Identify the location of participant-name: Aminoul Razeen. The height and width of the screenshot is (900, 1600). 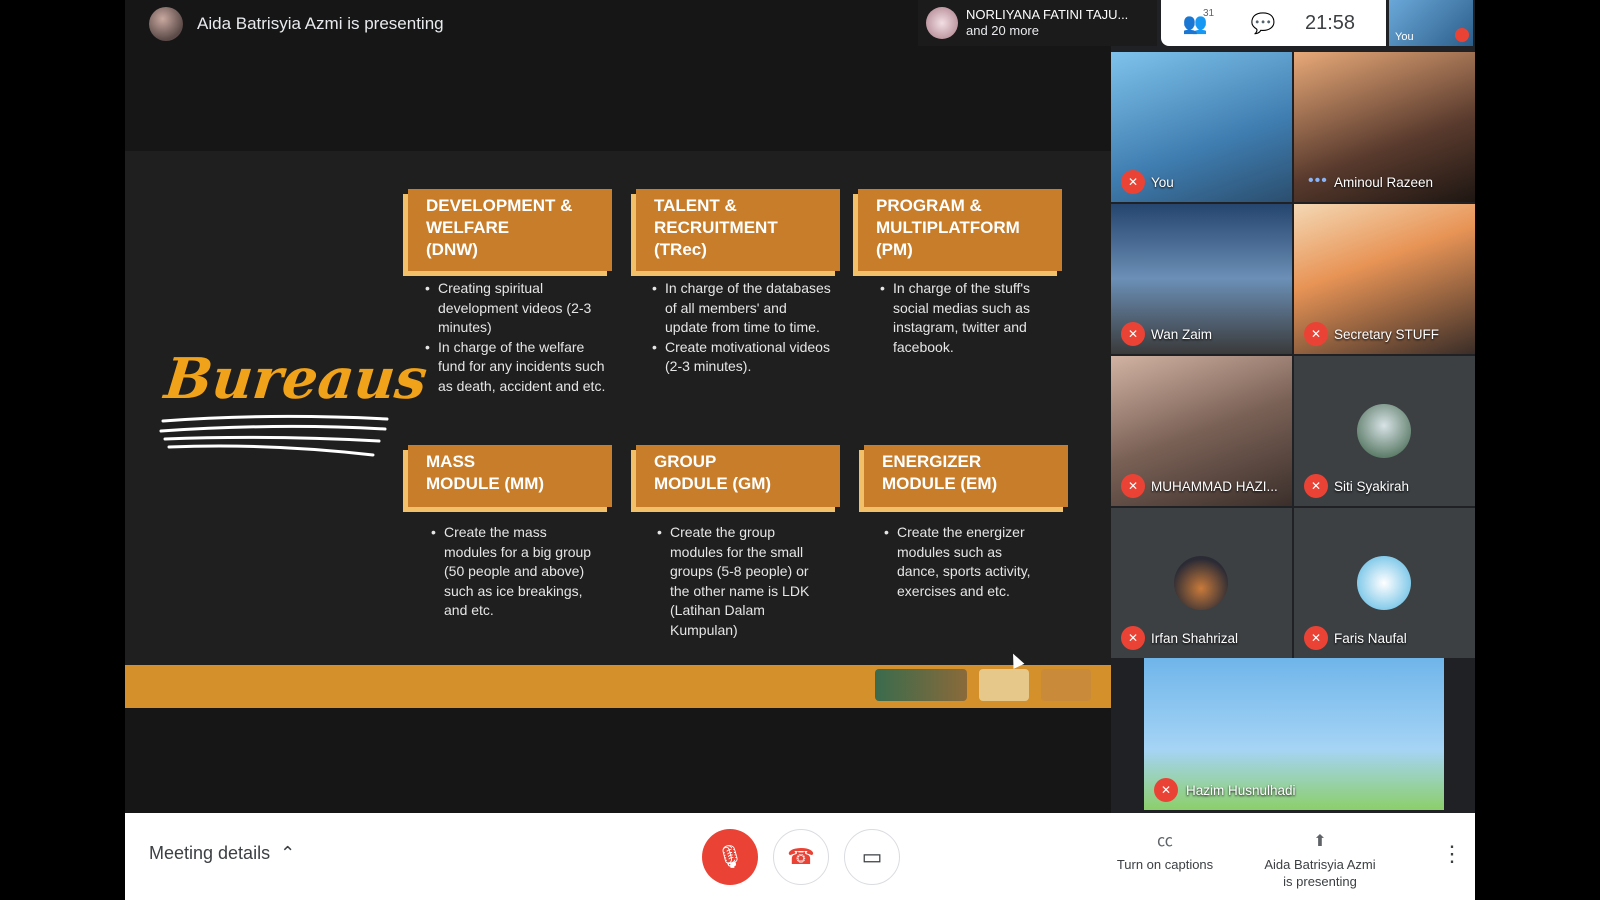
(1384, 182).